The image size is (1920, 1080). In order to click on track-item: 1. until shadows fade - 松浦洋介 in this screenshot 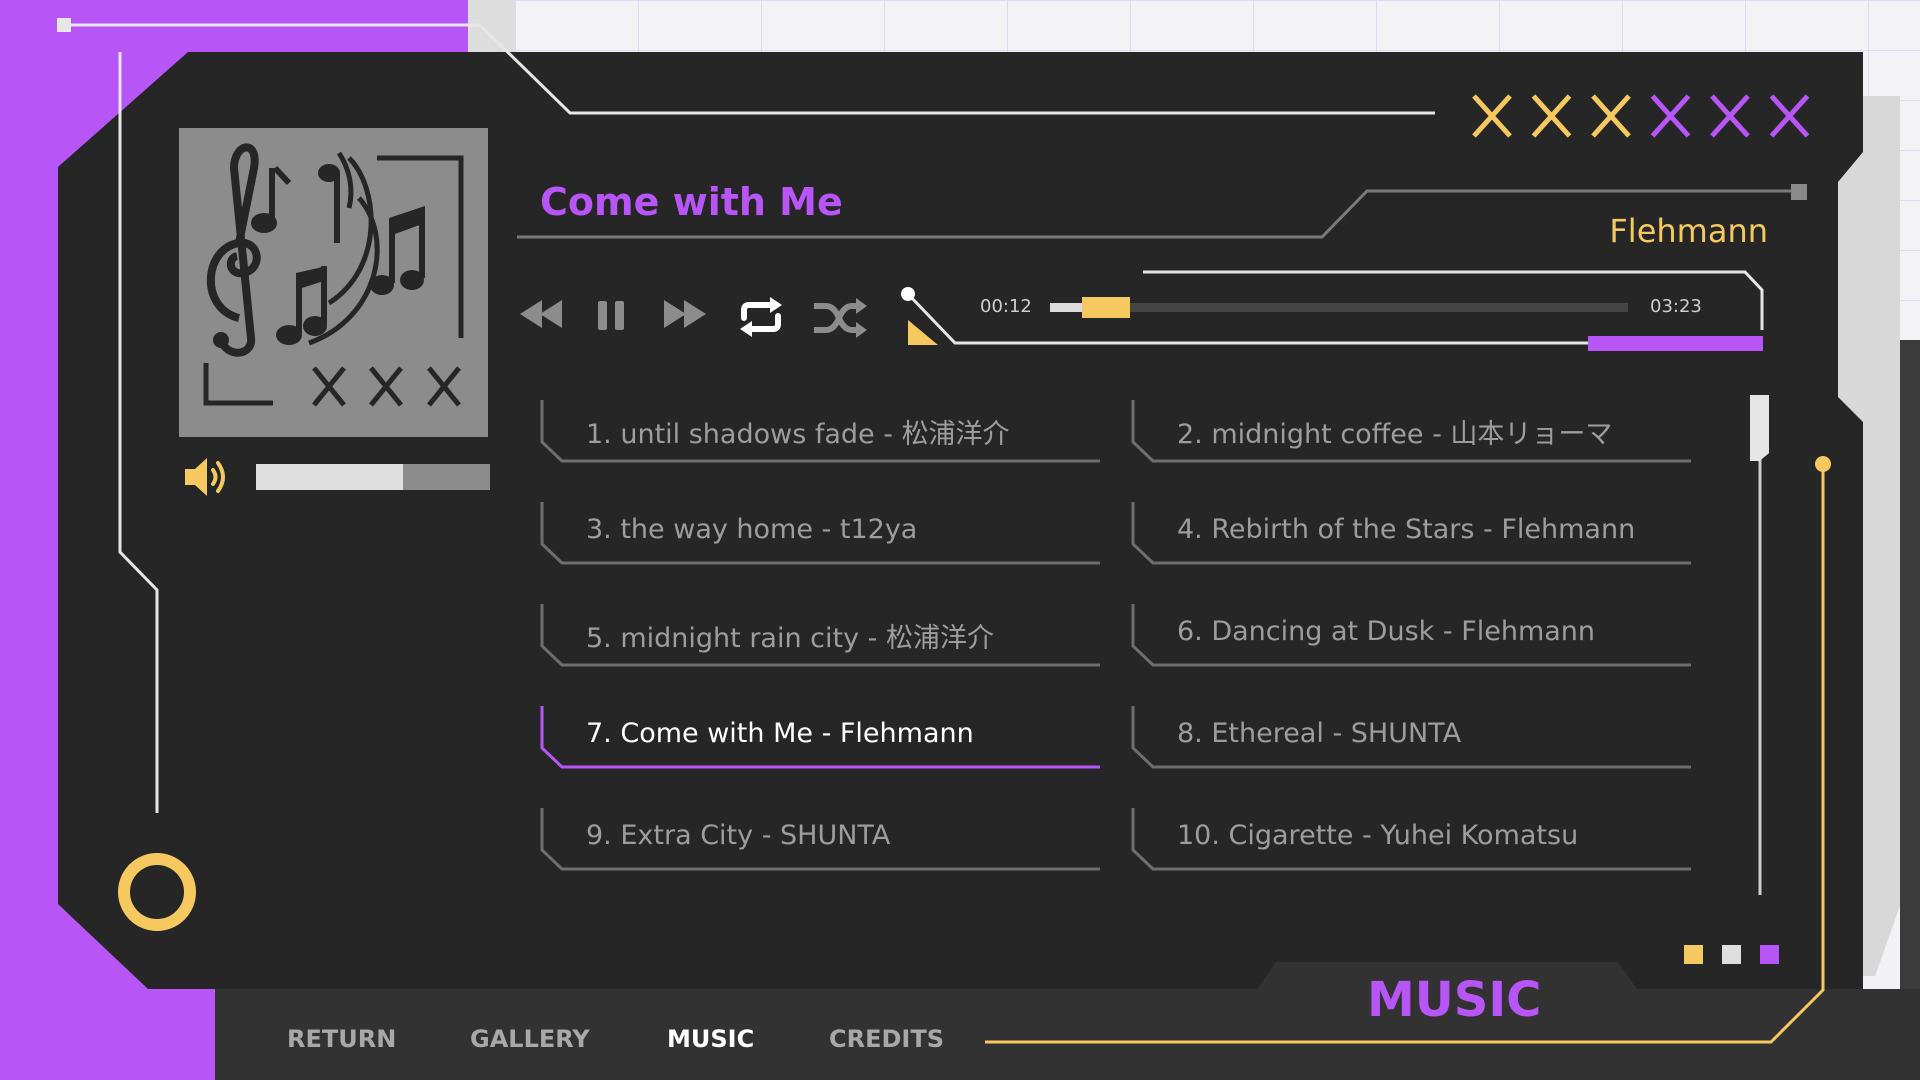, I will do `click(820, 432)`.